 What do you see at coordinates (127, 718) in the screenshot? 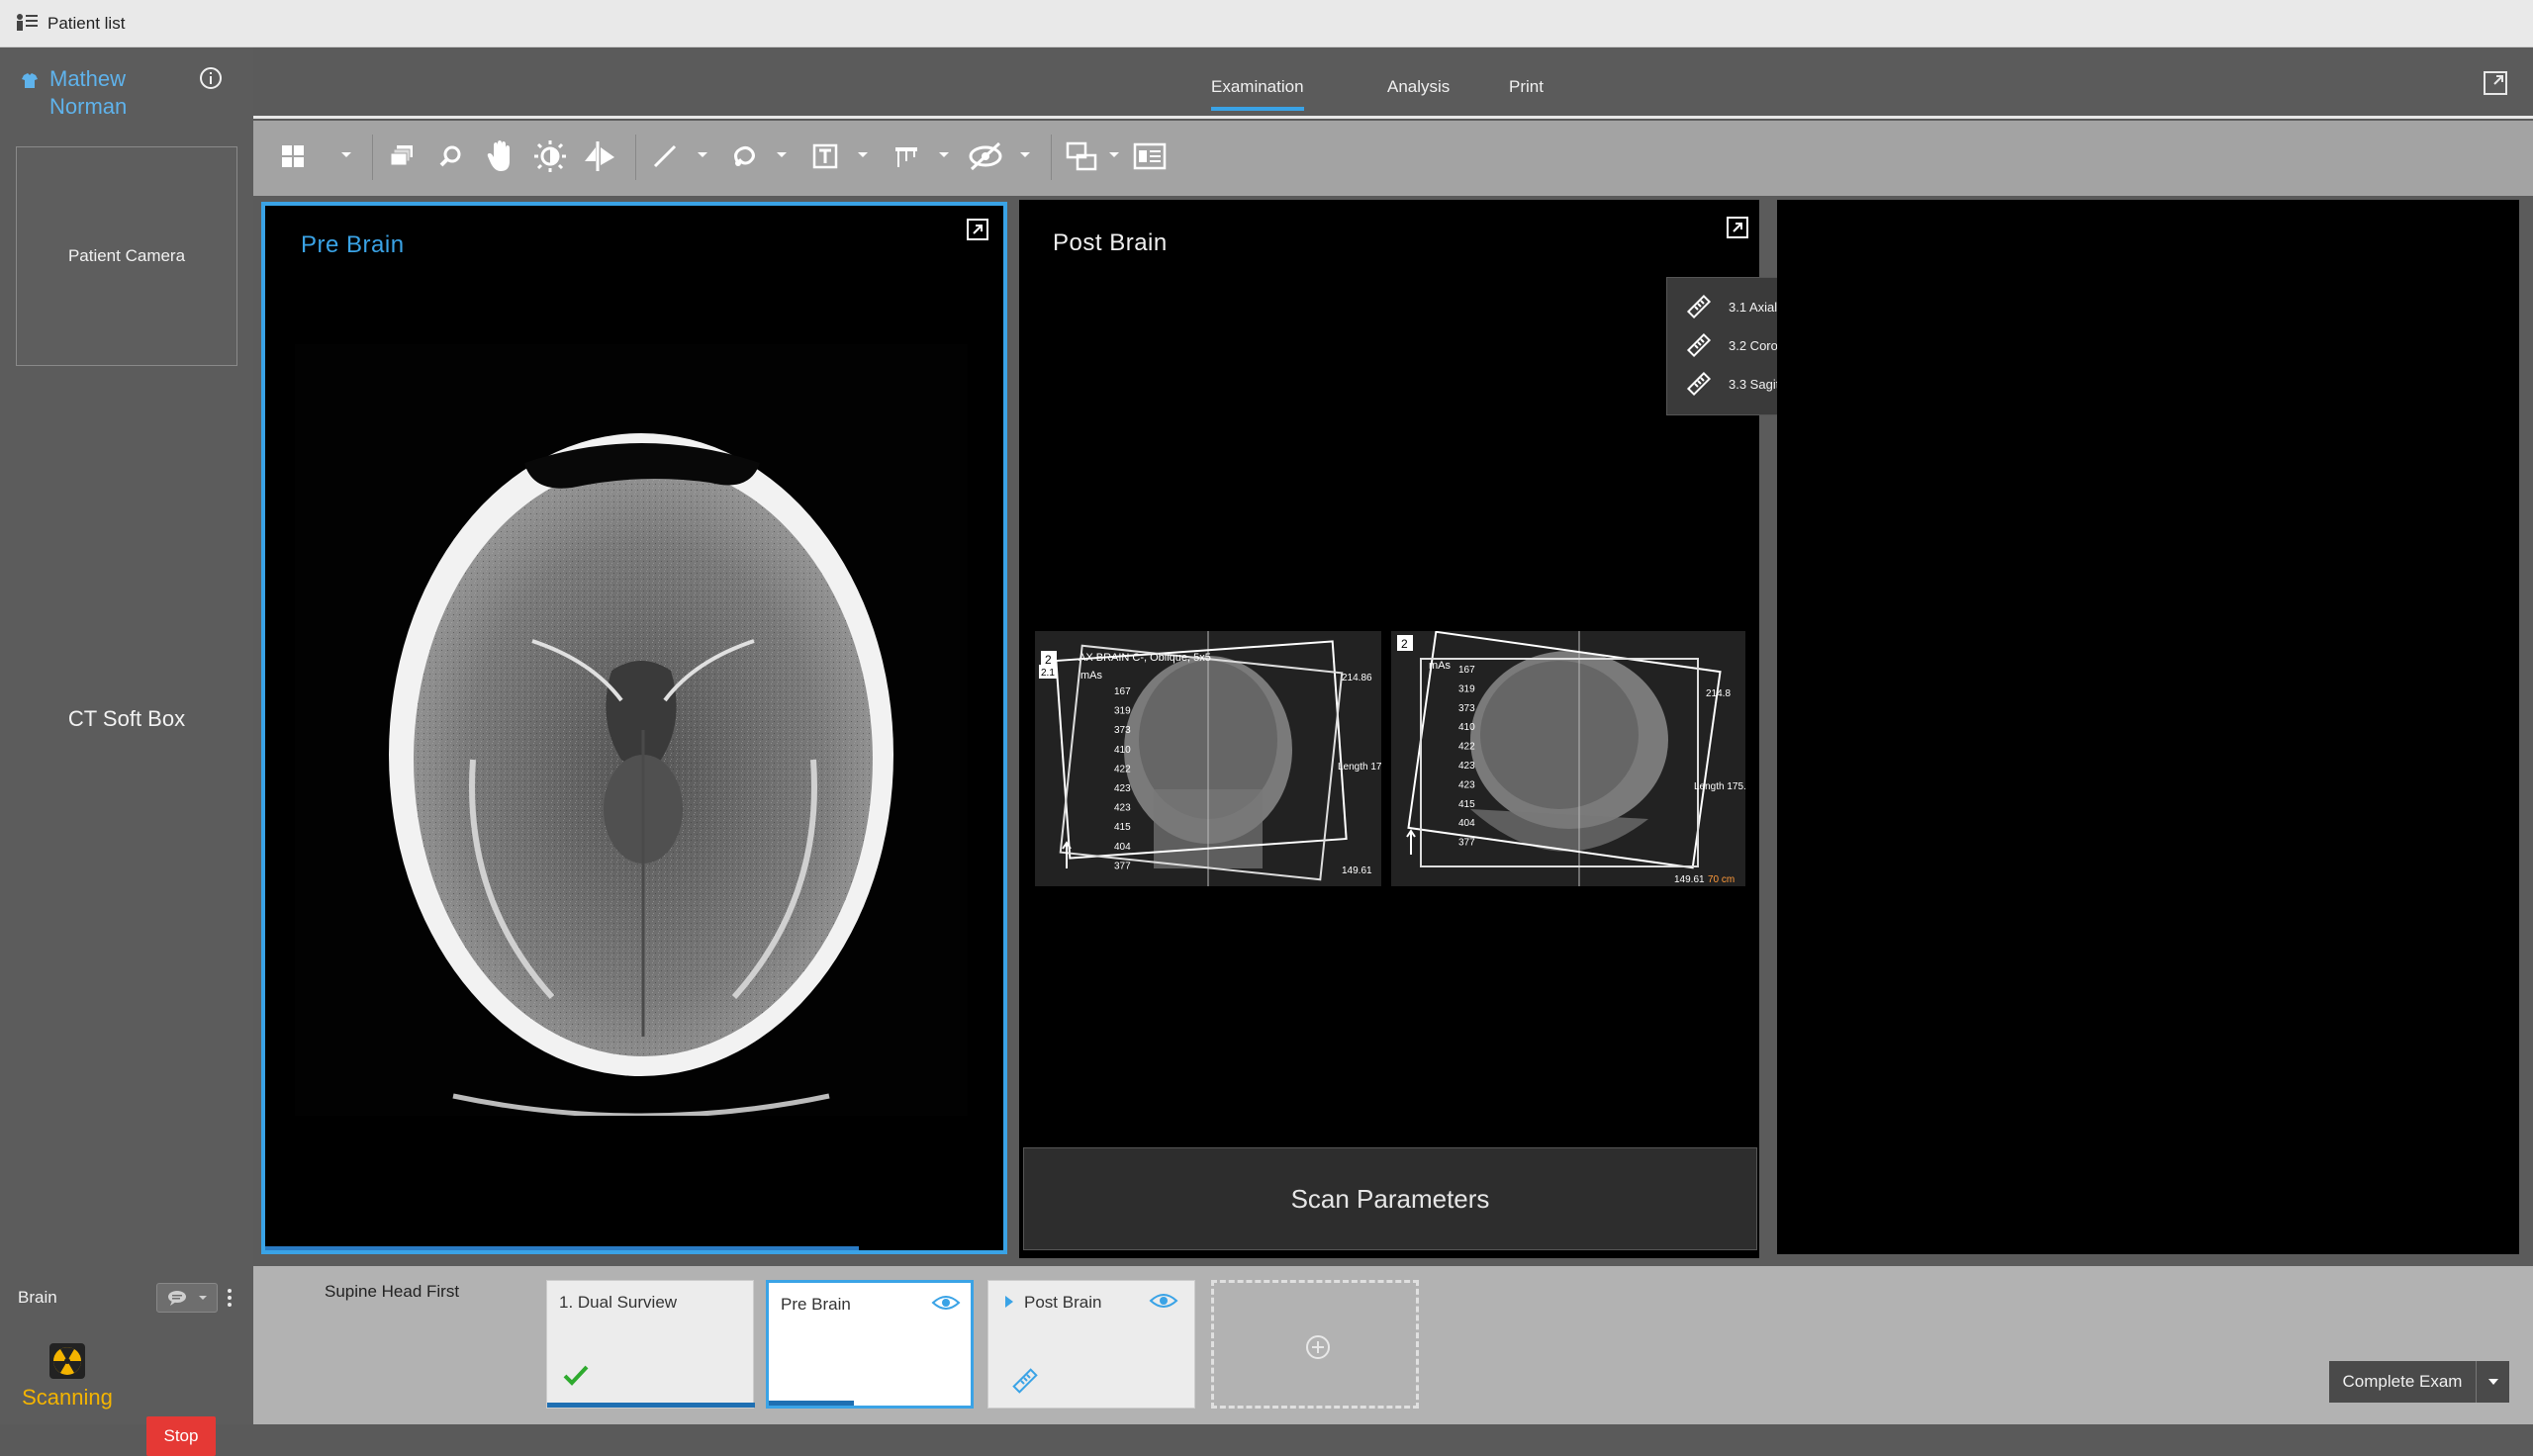
I see `ct-soft-box-label: CT Soft Box` at bounding box center [127, 718].